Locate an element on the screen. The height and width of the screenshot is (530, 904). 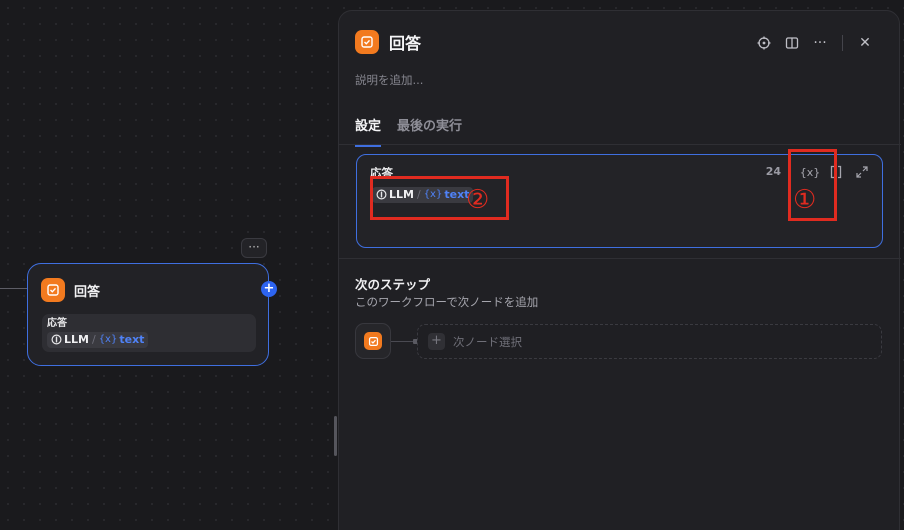
next-step-subtitle: このワークフローで次ノードを追加 is located at coordinates (447, 302).